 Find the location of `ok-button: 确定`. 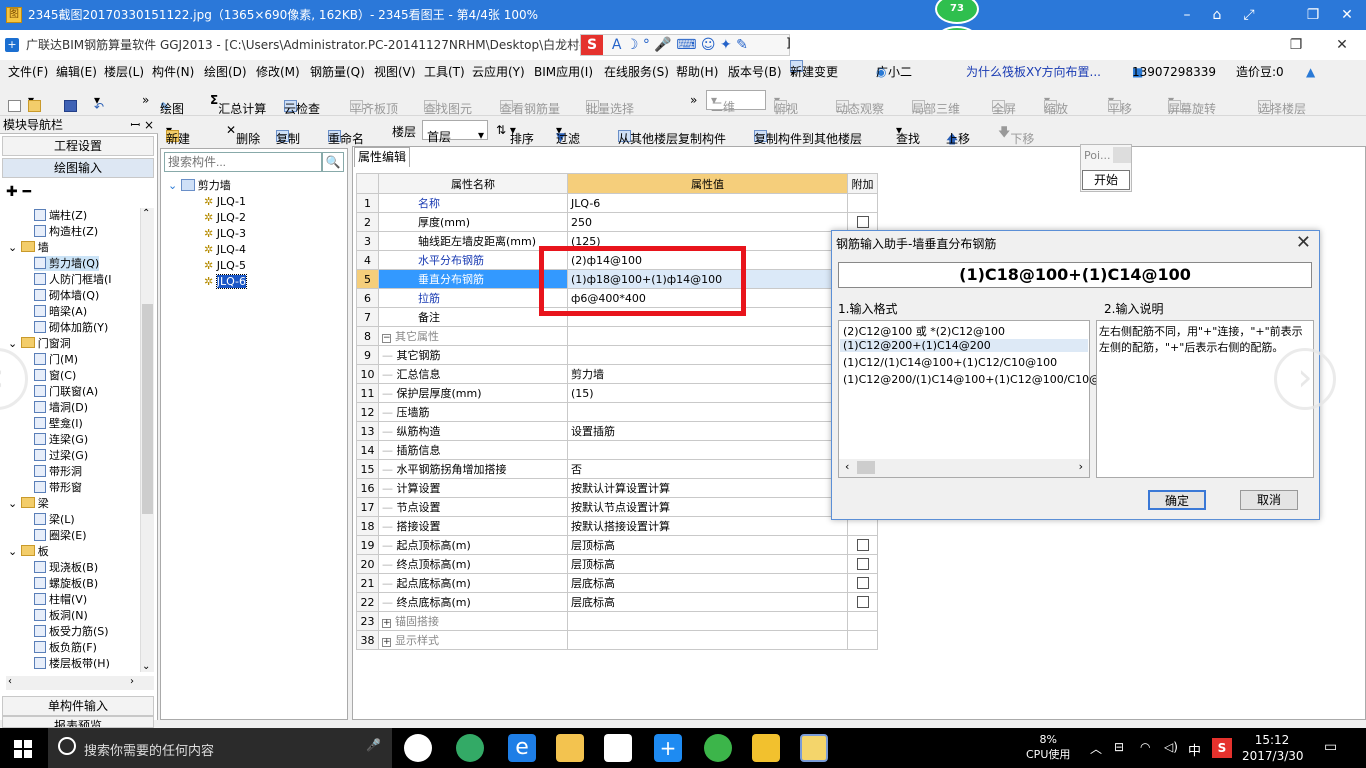

ok-button: 确定 is located at coordinates (1177, 500).